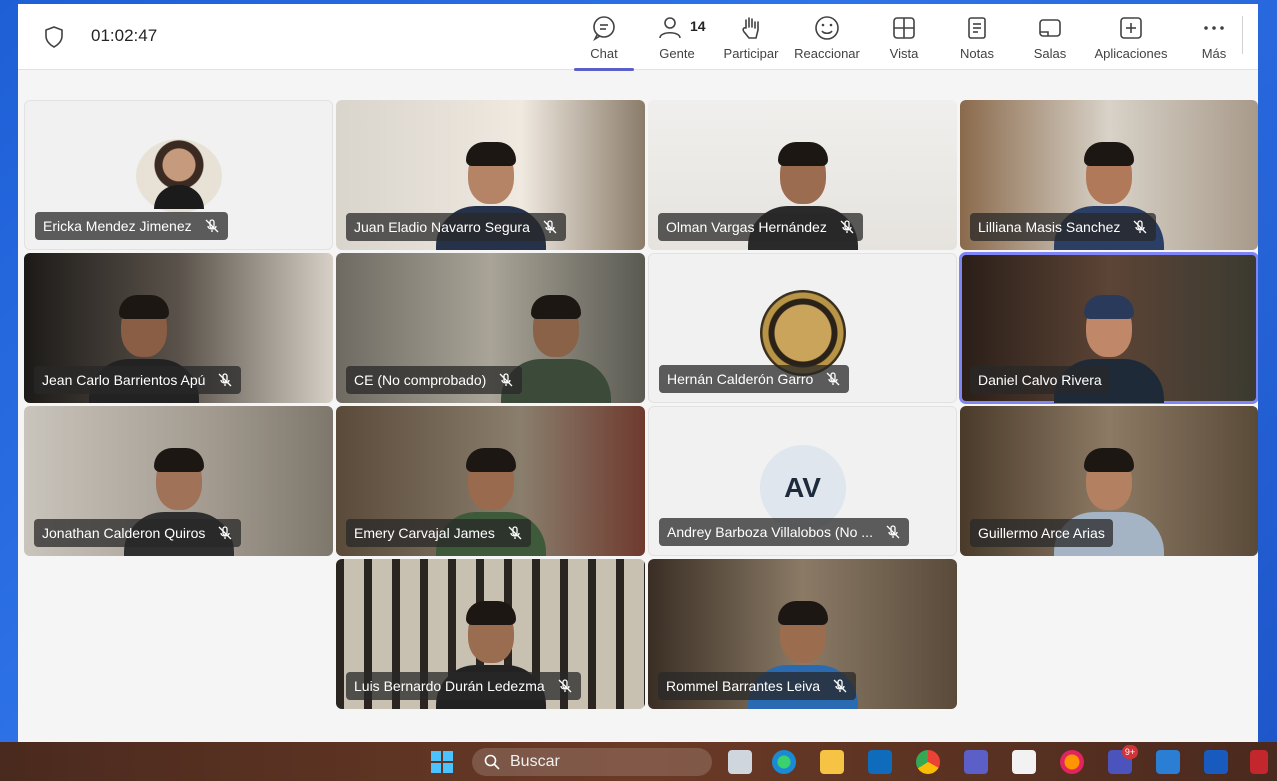  Describe the element at coordinates (1040, 380) in the screenshot. I see `participant-name-tag: Daniel Calvo Rivera` at that location.